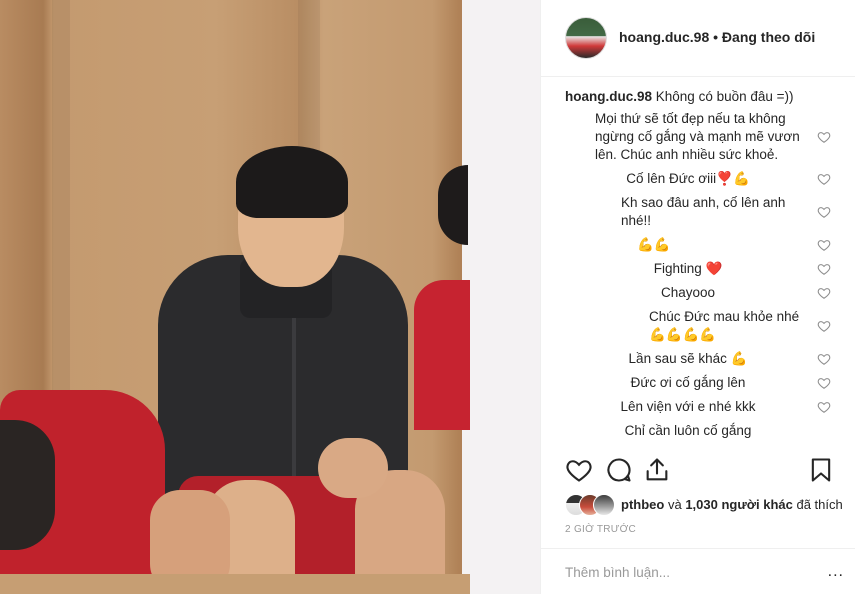 This screenshot has height=595, width=855. What do you see at coordinates (688, 358) in the screenshot?
I see `comment-text: Lần sau sẽ khác 💪` at bounding box center [688, 358].